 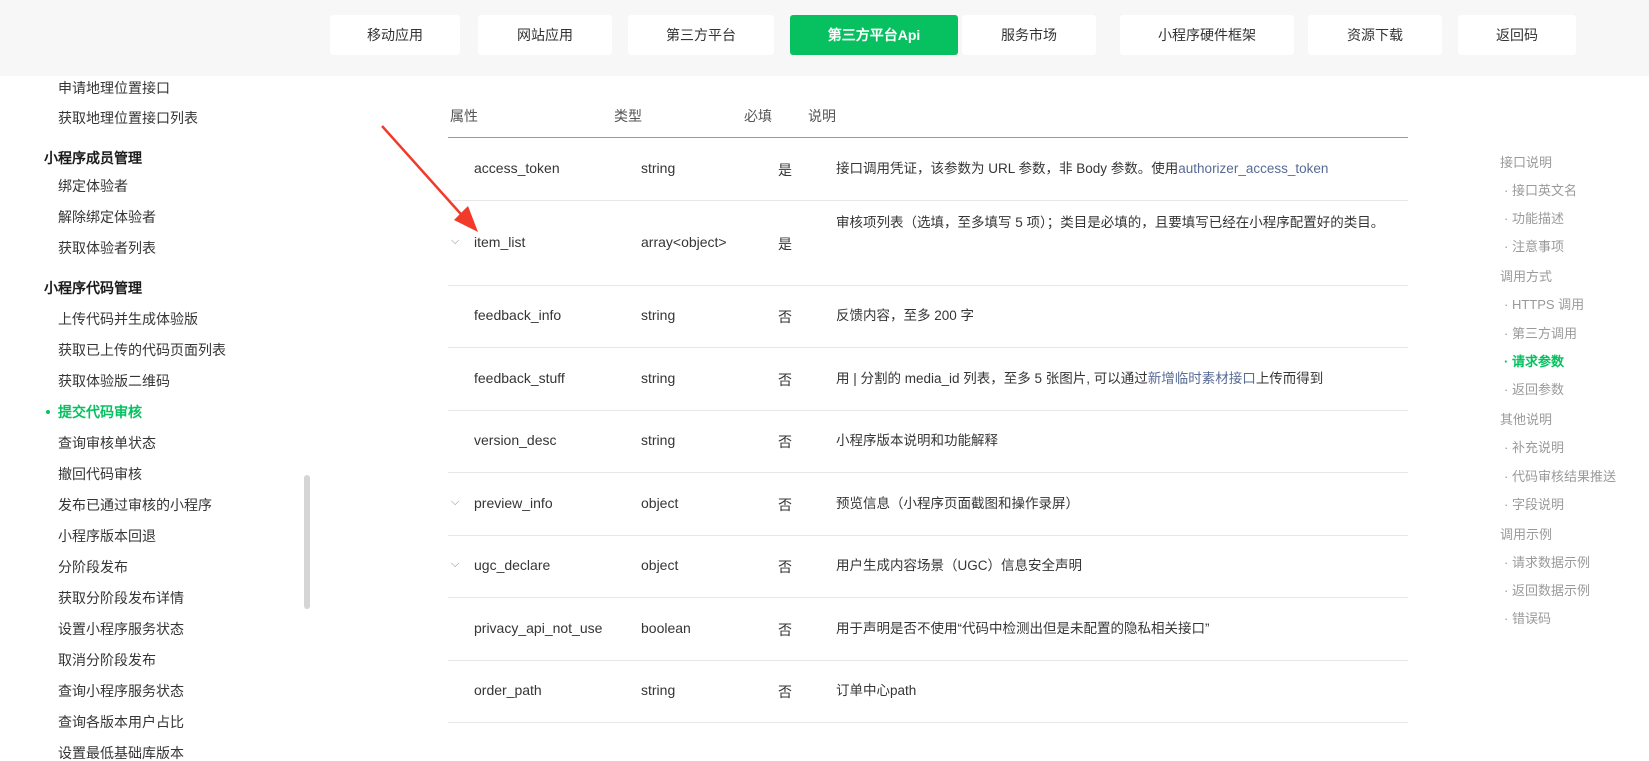 What do you see at coordinates (515, 440) in the screenshot?
I see `param-name: version_desc` at bounding box center [515, 440].